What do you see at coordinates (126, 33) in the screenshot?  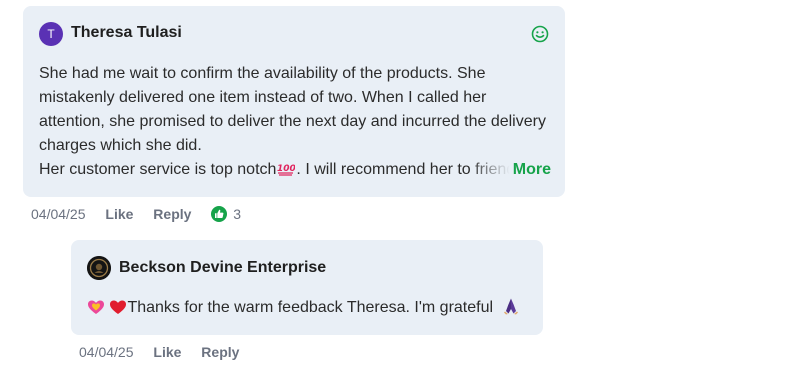 I see `comment-author: Theresa Tulasi` at bounding box center [126, 33].